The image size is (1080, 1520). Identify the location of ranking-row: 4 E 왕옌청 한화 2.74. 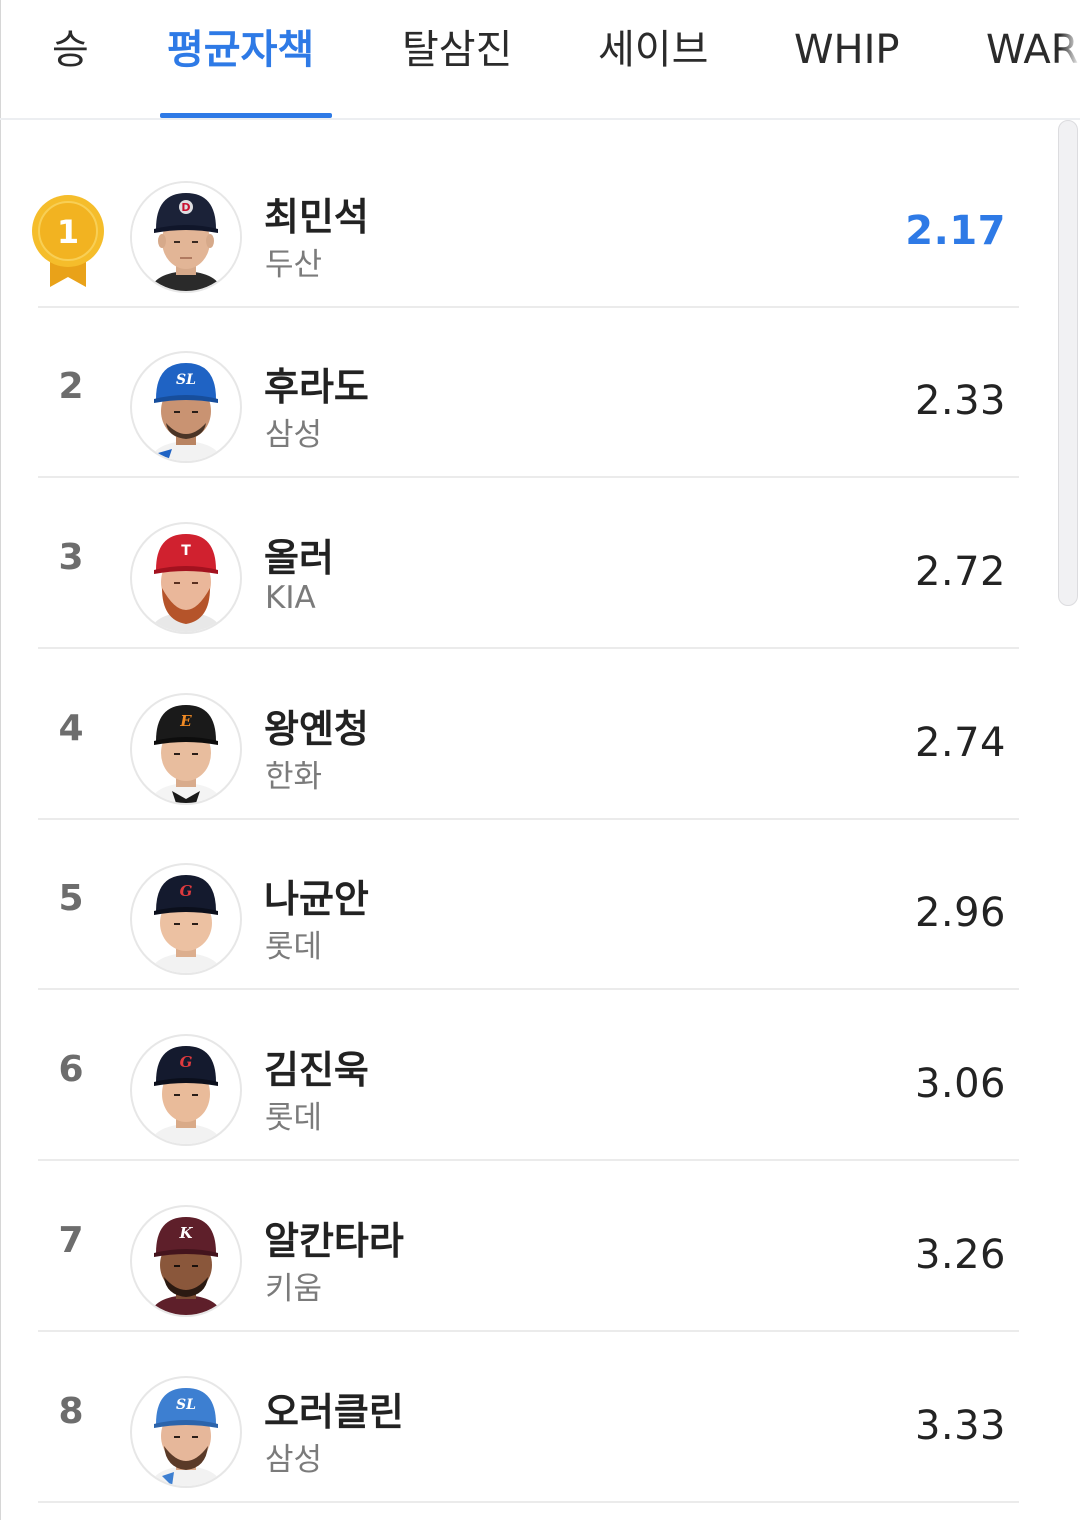
(528, 734).